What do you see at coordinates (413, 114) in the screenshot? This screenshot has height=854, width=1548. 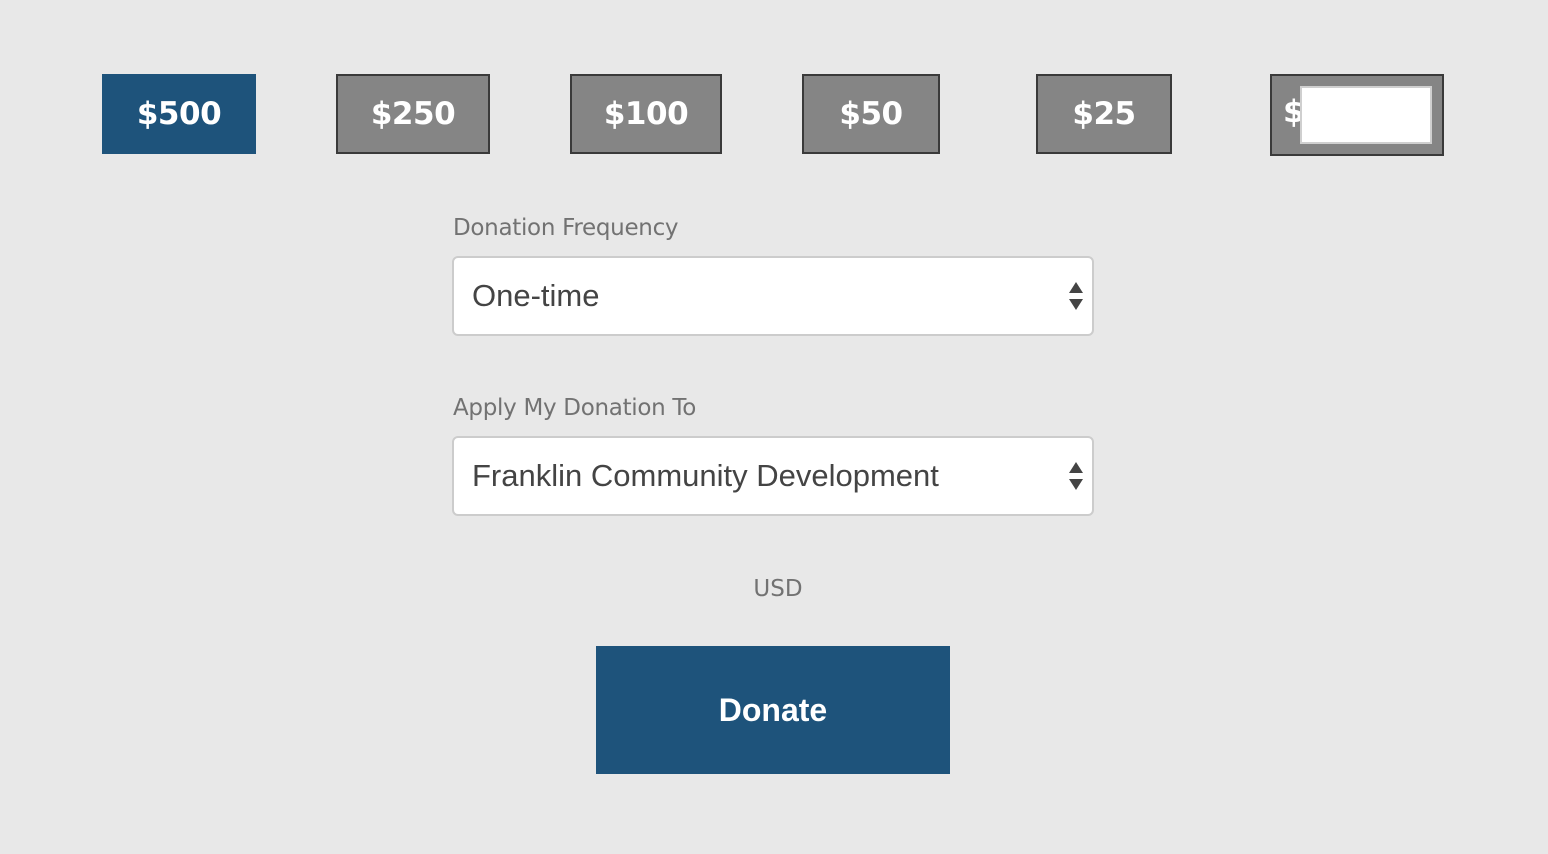 I see `amount-button-250: $250` at bounding box center [413, 114].